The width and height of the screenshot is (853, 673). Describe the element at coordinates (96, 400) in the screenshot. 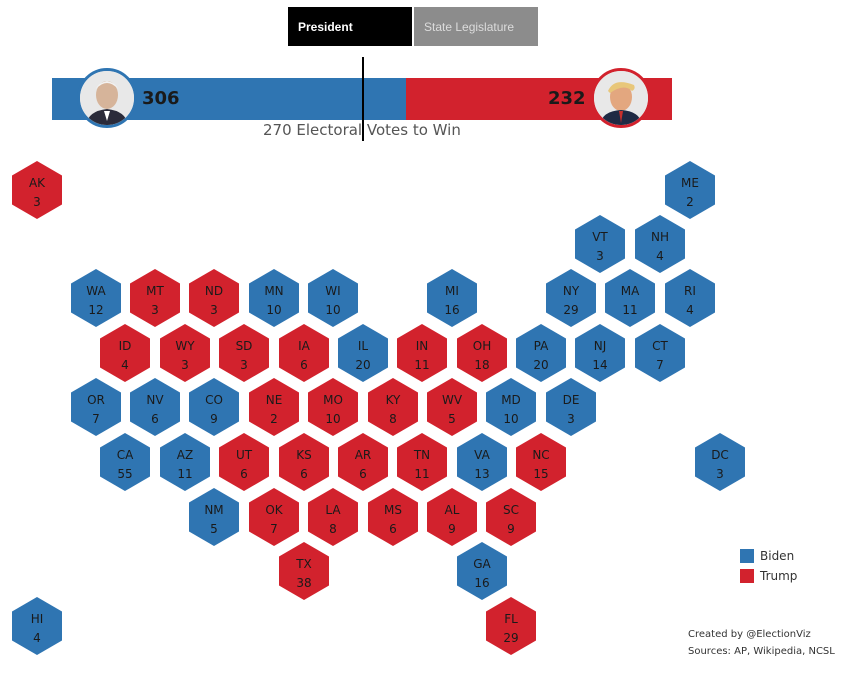

I see `state-abbr-label: OR` at that location.